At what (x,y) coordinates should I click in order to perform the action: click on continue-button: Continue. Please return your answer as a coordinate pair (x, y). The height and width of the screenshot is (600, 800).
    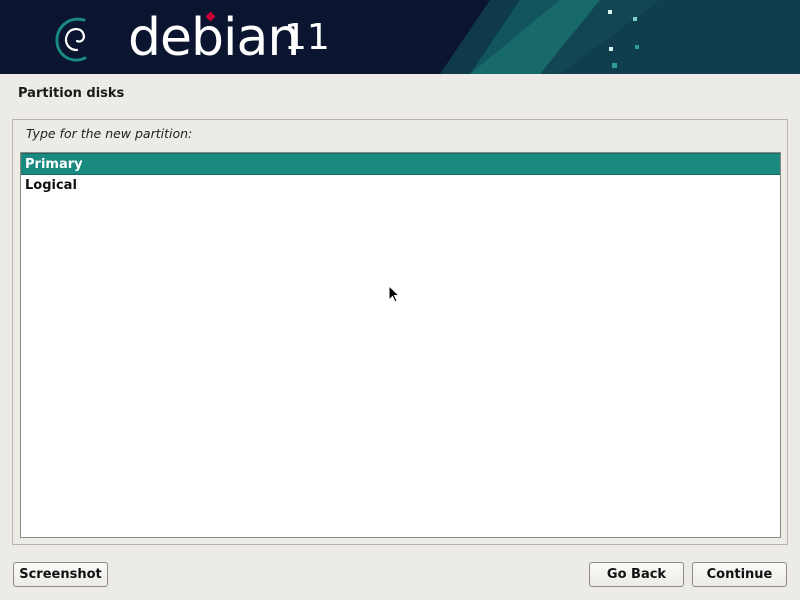
    Looking at the image, I should click on (739, 574).